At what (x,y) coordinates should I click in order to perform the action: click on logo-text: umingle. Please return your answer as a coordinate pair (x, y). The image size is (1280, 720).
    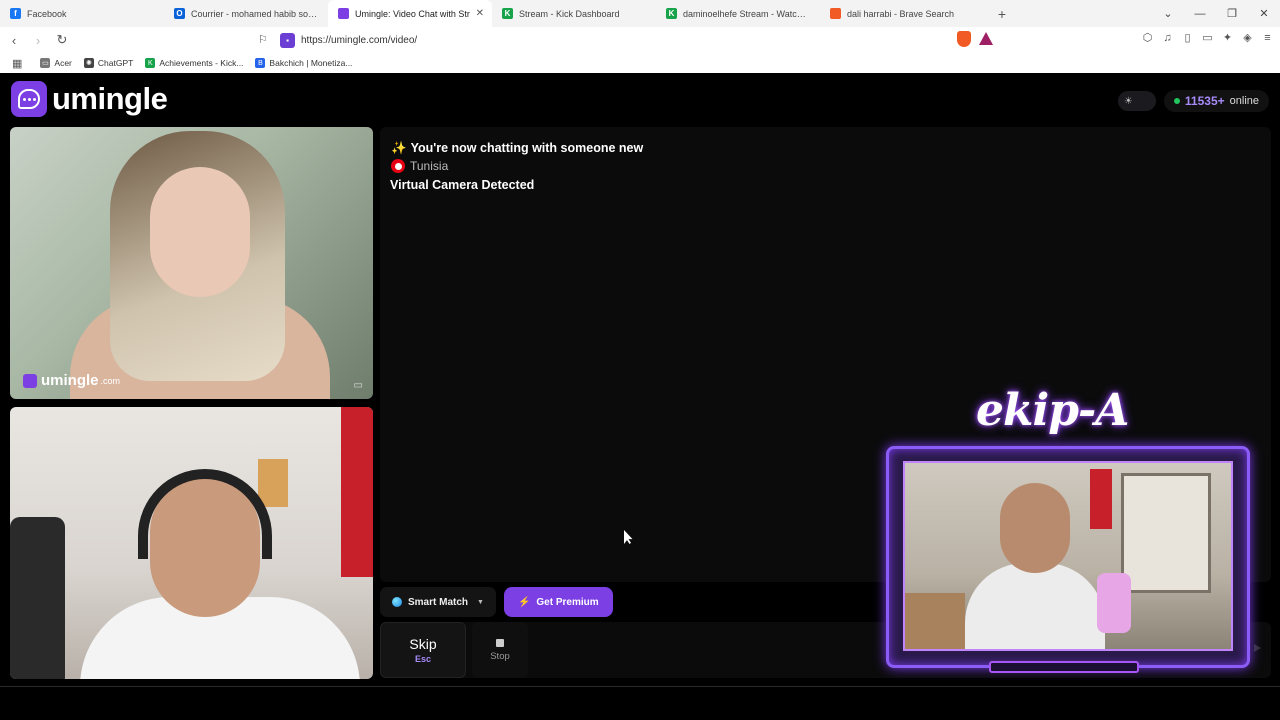
    Looking at the image, I should click on (110, 98).